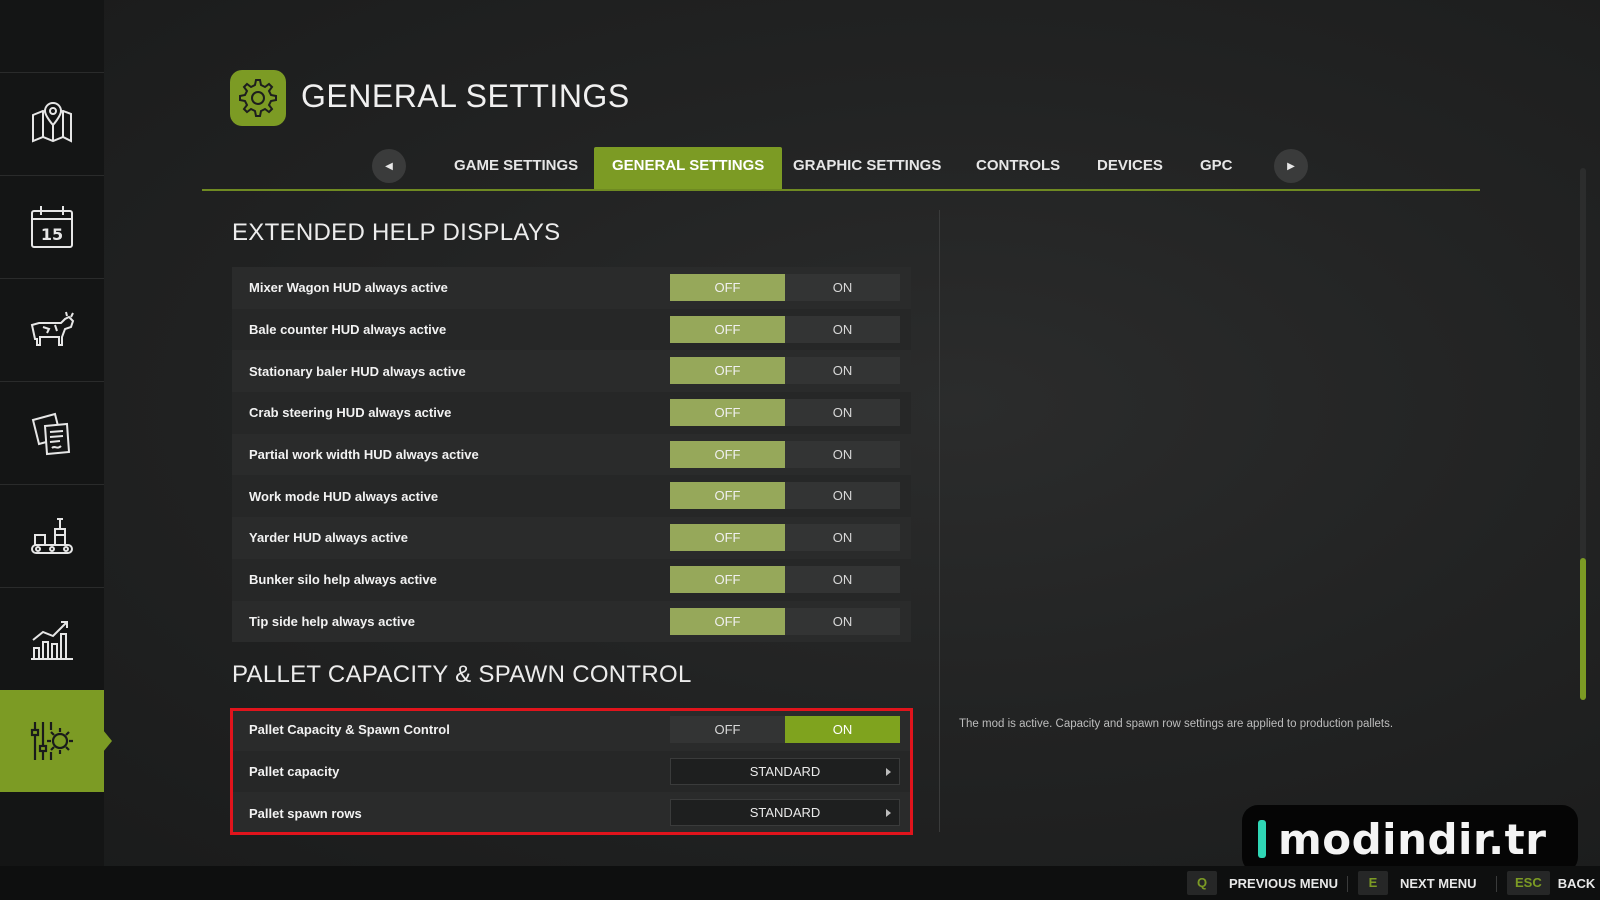 The width and height of the screenshot is (1600, 900). What do you see at coordinates (1262, 883) in the screenshot?
I see `hint-previous-menu: Q PREVIOUS MENU` at bounding box center [1262, 883].